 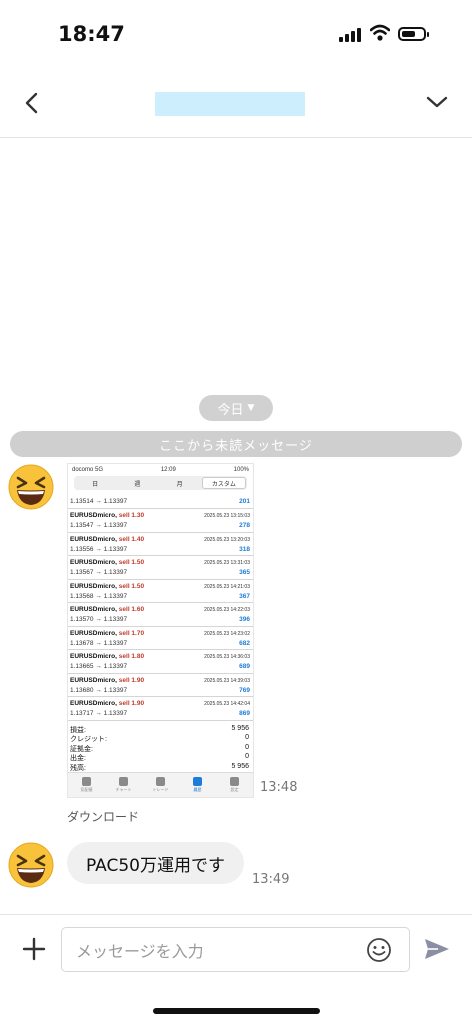 I want to click on trade-side: sell 1.30, so click(x=131, y=515).